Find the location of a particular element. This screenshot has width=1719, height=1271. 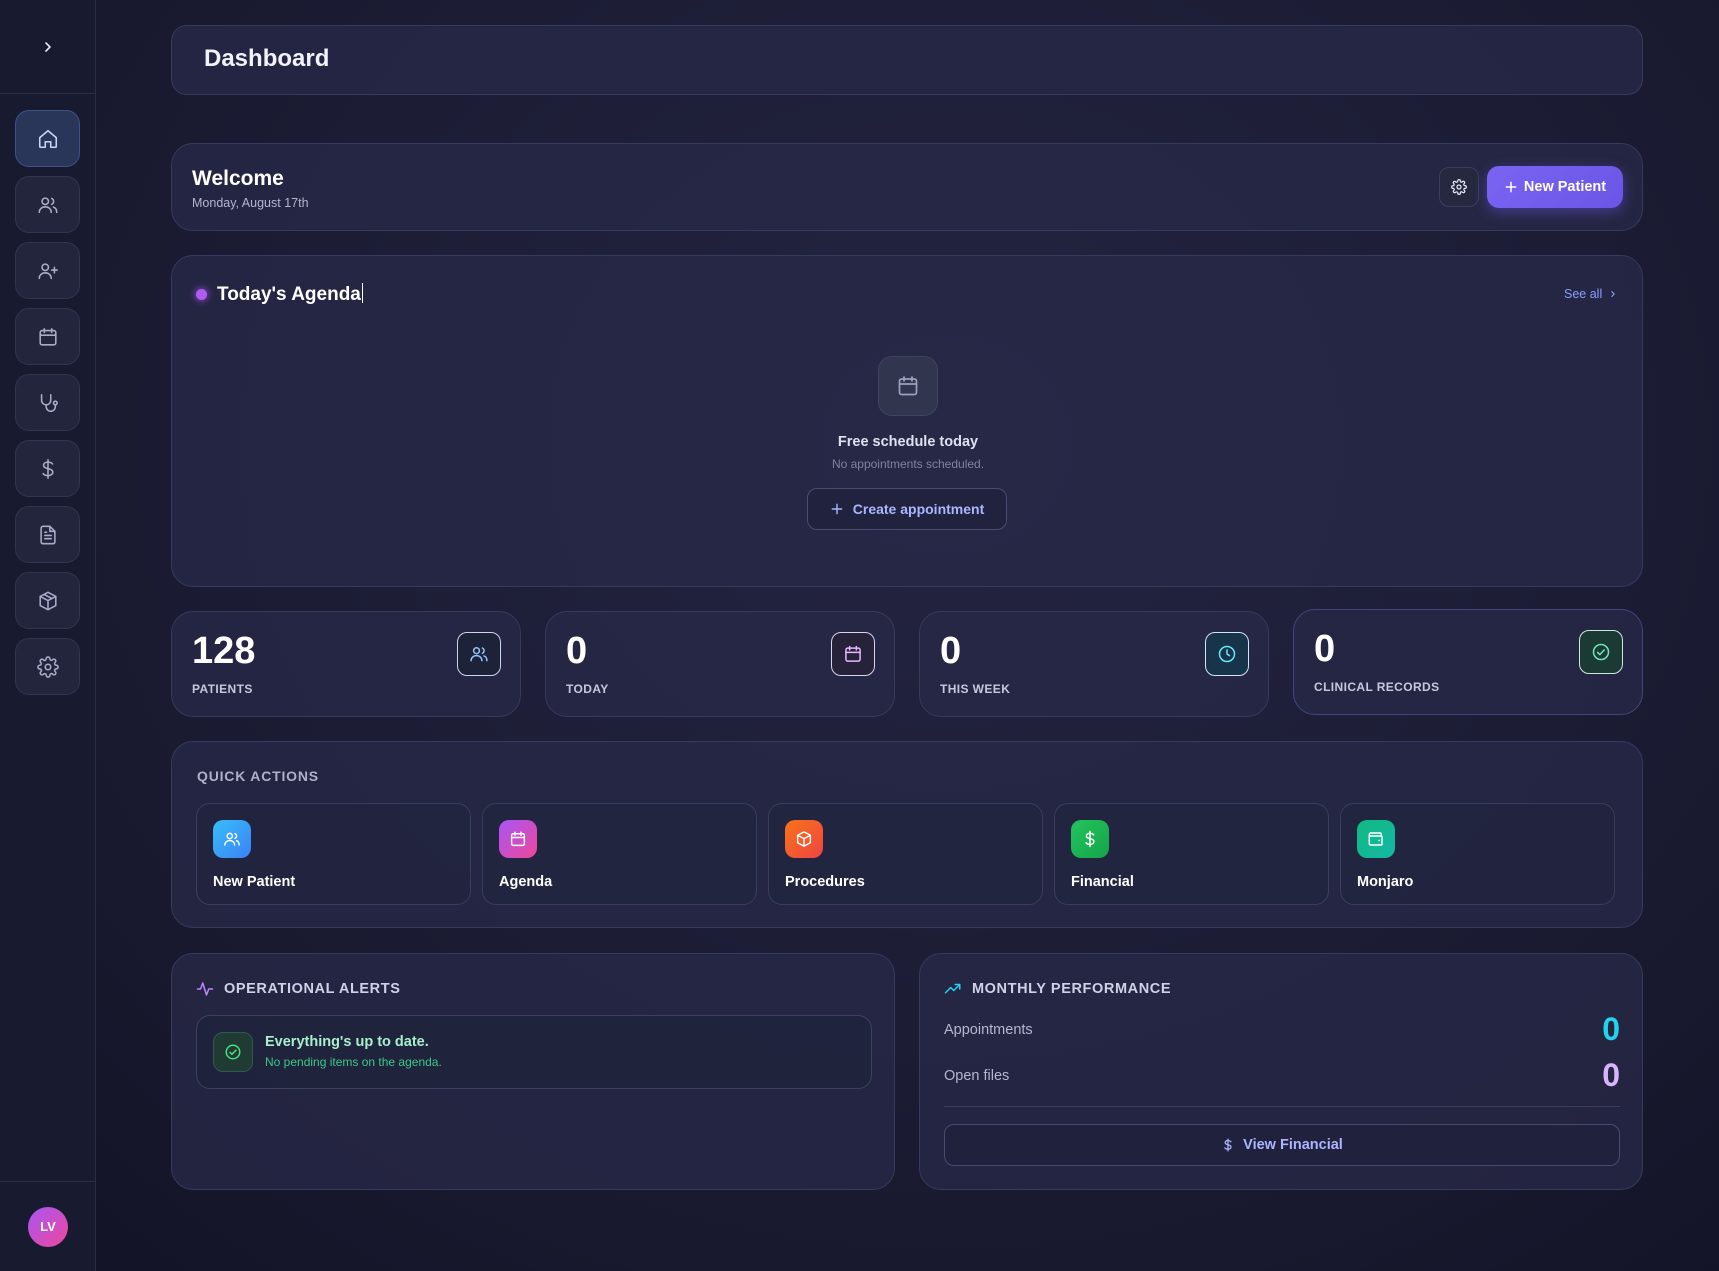

settings-button is located at coordinates (1459, 187).